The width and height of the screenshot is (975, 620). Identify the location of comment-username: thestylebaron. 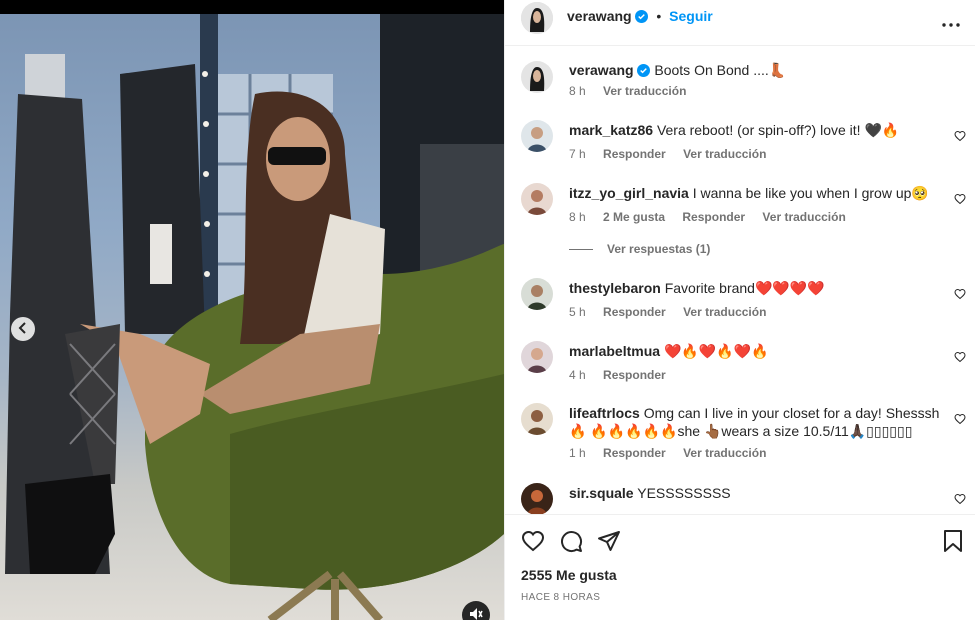
(615, 288).